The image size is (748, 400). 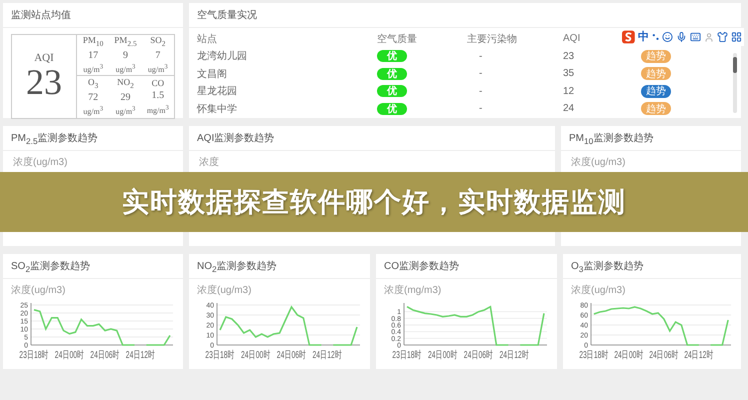 I want to click on pollutant-name: NO$_{2}$, so click(x=125, y=81).